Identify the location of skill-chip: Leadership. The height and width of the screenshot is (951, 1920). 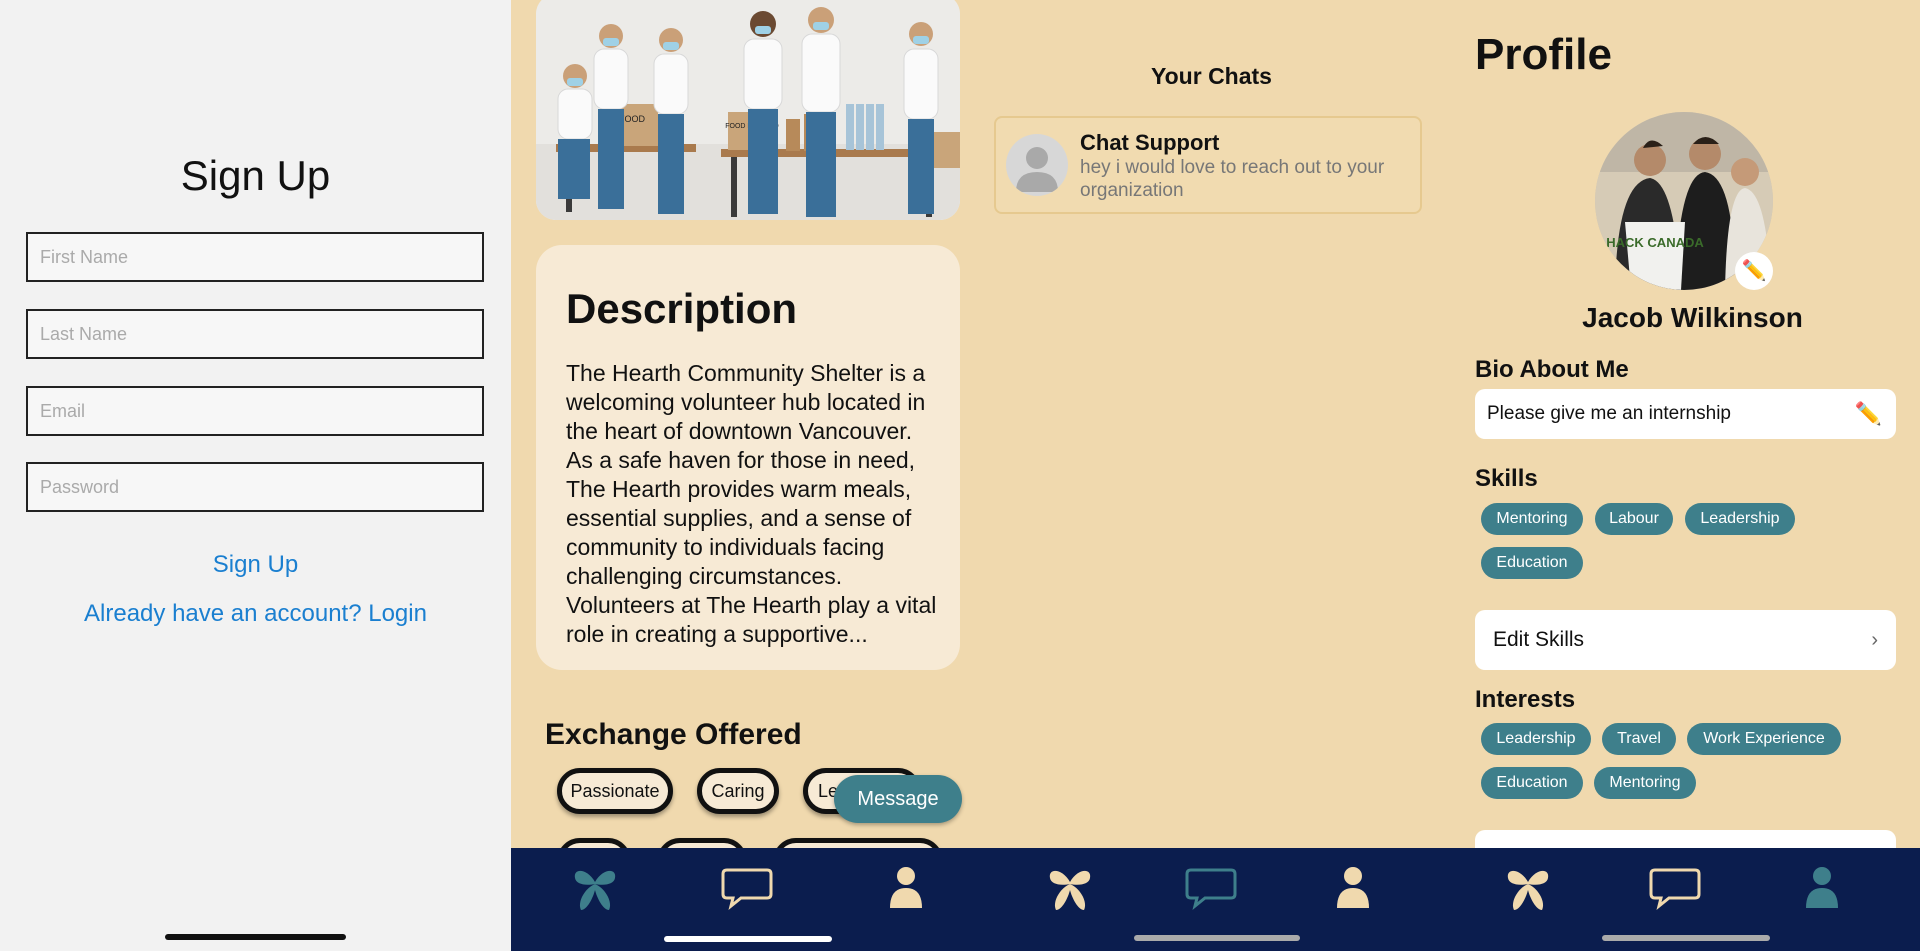
(1740, 519).